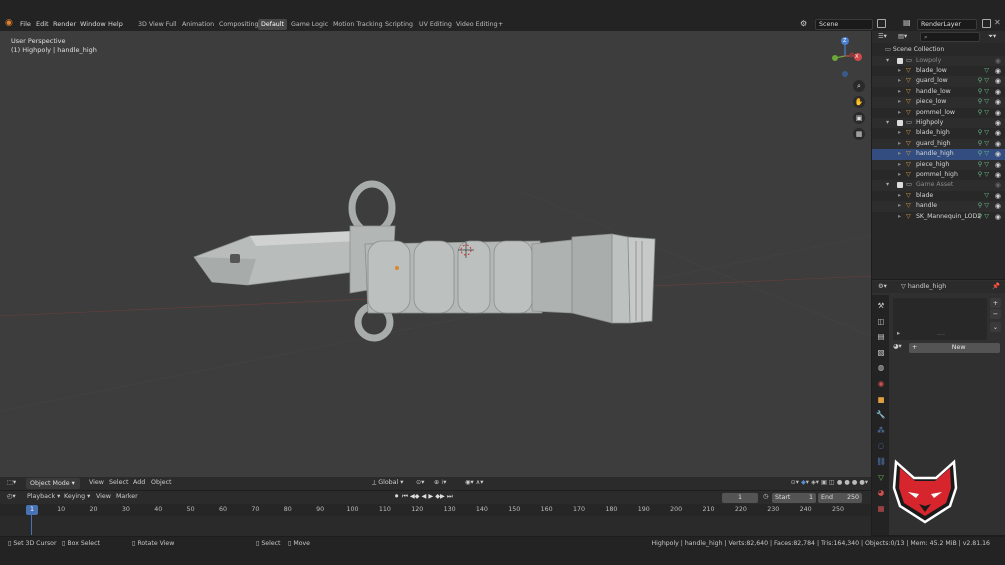 Image resolution: width=1005 pixels, height=565 pixels. Describe the element at coordinates (902, 37) in the screenshot. I see `display-mode-icon: ▤▾` at that location.